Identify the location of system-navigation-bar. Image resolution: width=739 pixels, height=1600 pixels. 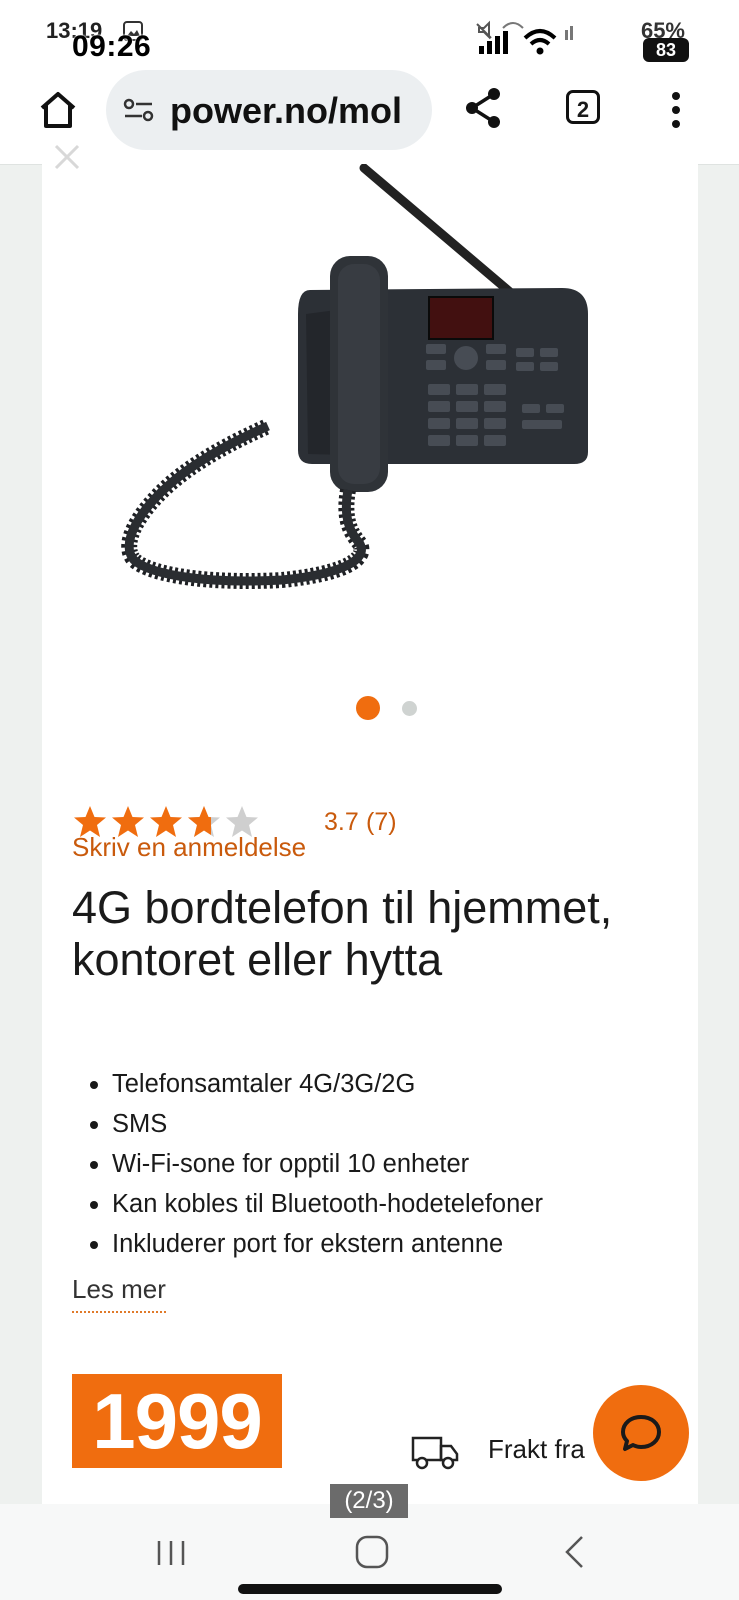
(369, 1552).